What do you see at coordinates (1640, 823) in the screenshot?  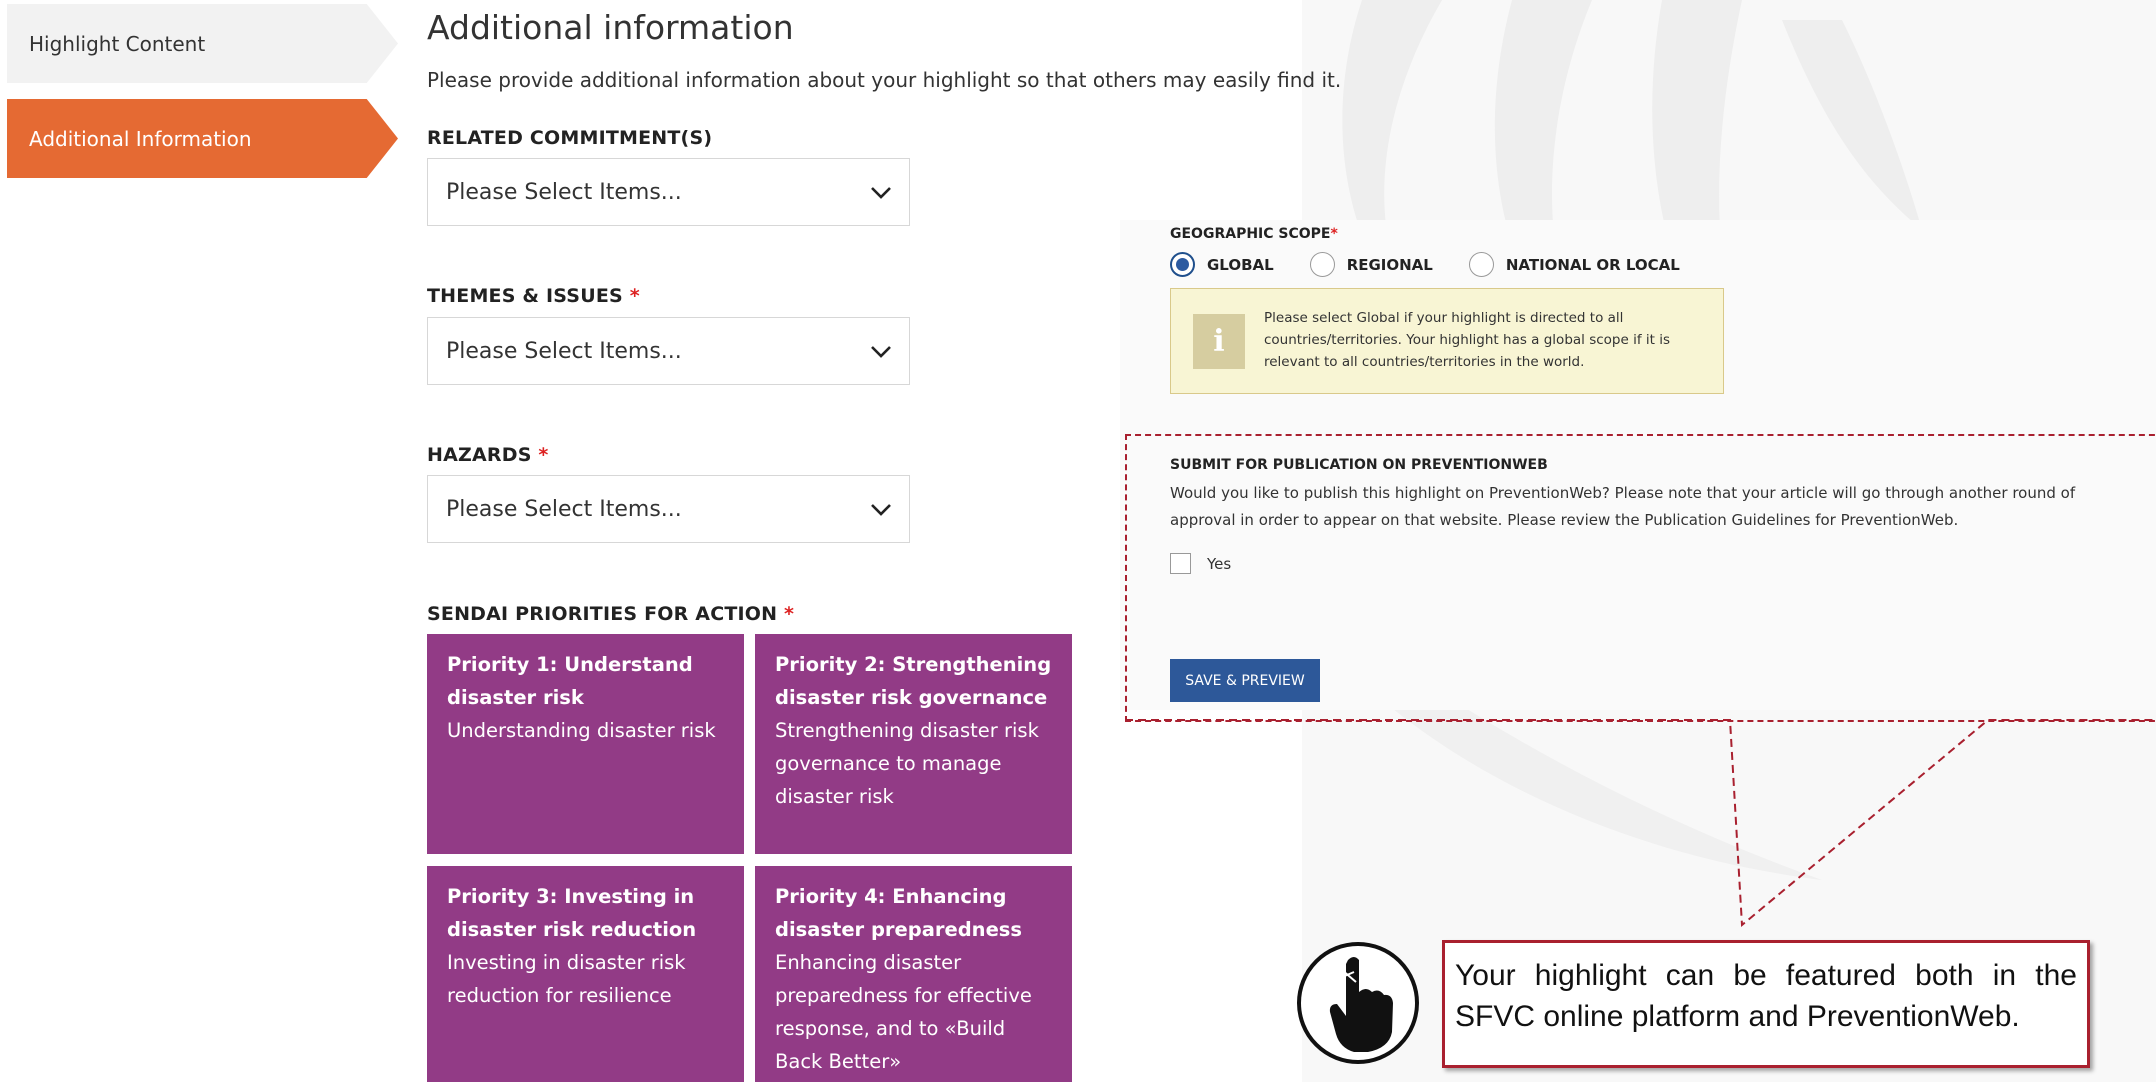 I see `callout-pointer` at bounding box center [1640, 823].